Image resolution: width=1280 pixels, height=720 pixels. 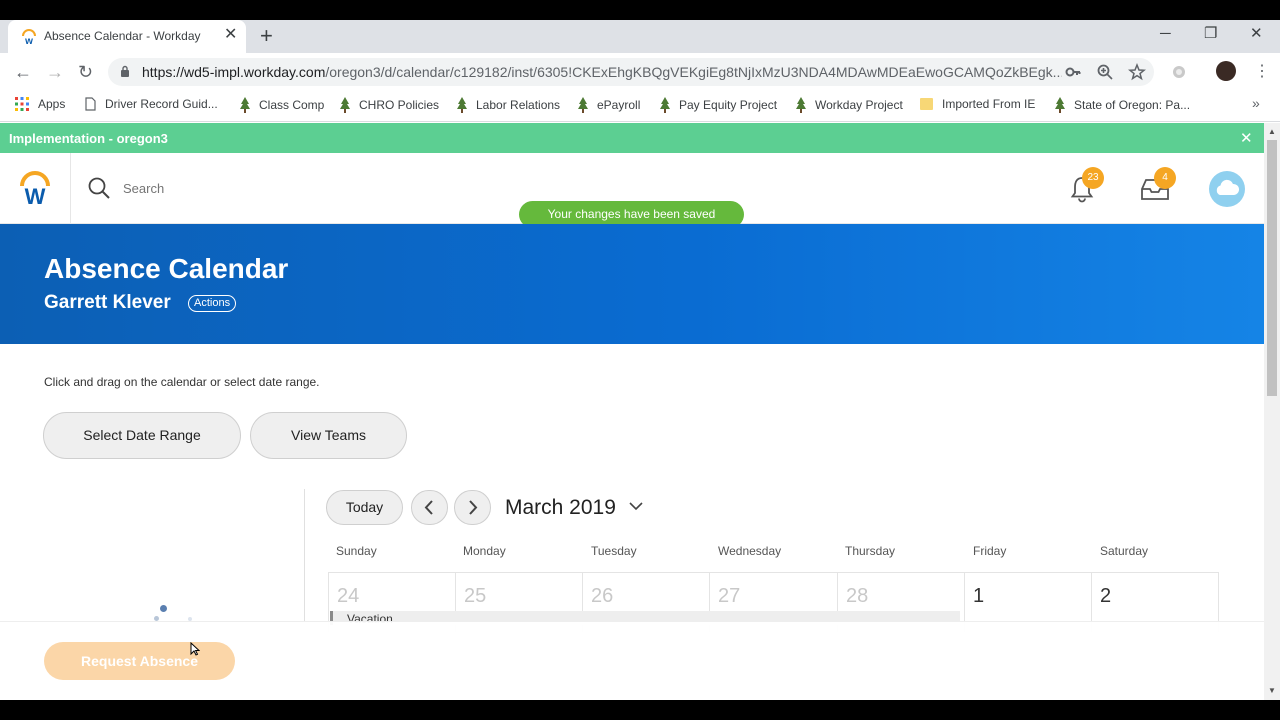 What do you see at coordinates (122, 36) in the screenshot?
I see `tab-title: Absence Calendar - Workday` at bounding box center [122, 36].